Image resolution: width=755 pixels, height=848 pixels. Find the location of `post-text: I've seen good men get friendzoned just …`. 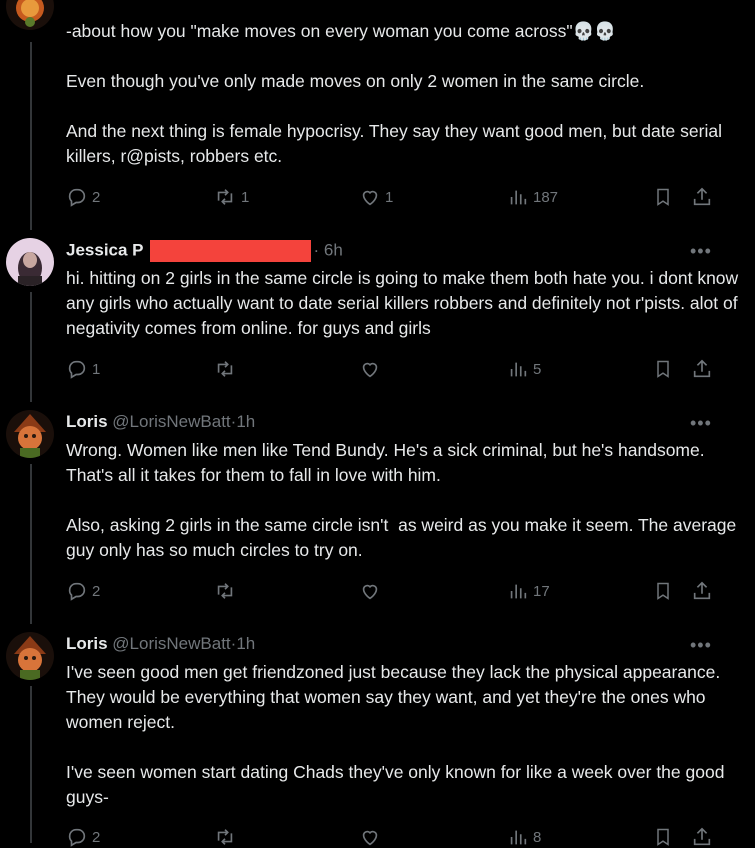

post-text: I've seen good men get friendzoned just … is located at coordinates (395, 734).